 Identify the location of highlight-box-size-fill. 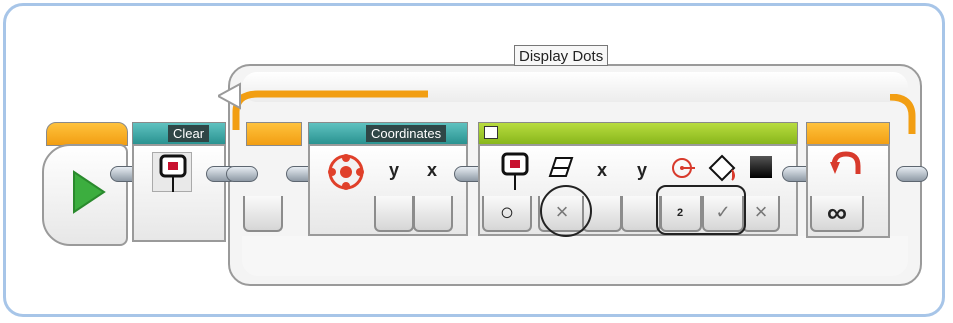
(701, 210).